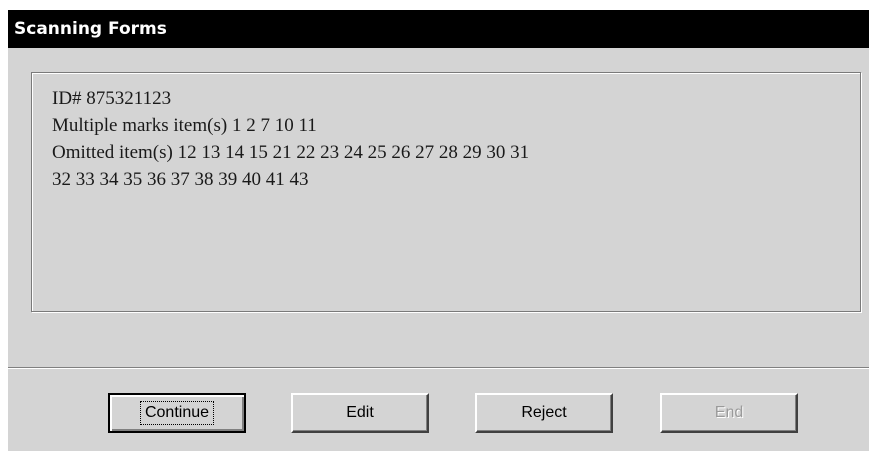  Describe the element at coordinates (112, 98) in the screenshot. I see `id-line: ID# 875321123` at that location.